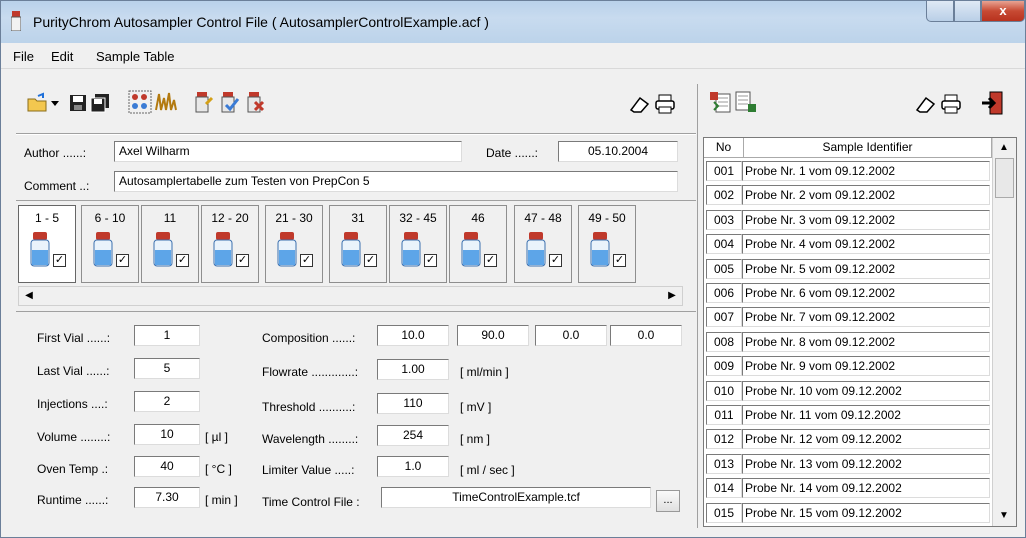 Image resolution: width=1026 pixels, height=538 pixels. Describe the element at coordinates (866, 439) in the screenshot. I see `sample-identifier-cell: Probe Nr. 12 vom 09.12.2002` at that location.